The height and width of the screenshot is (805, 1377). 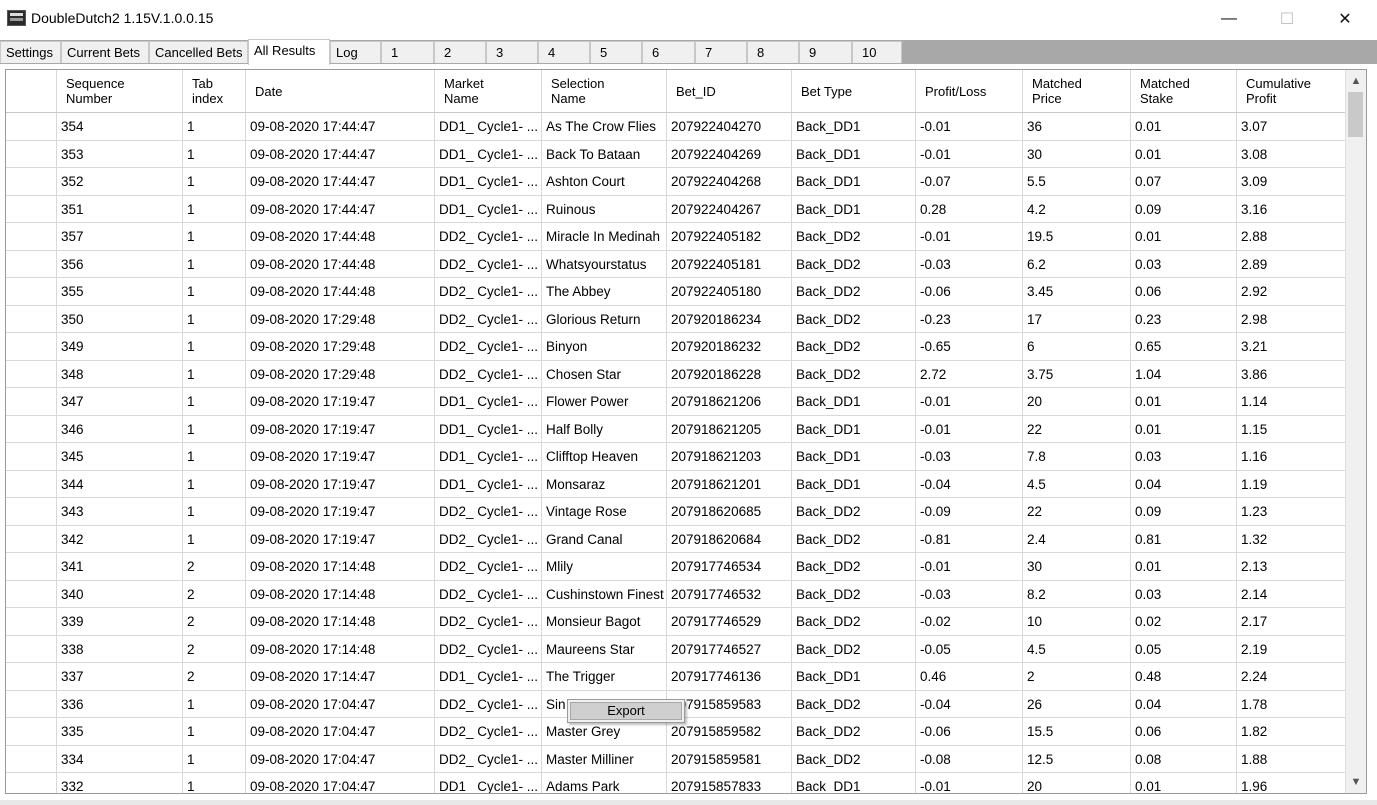 What do you see at coordinates (105, 52) in the screenshot?
I see `tab-current-bets: Current Bets` at bounding box center [105, 52].